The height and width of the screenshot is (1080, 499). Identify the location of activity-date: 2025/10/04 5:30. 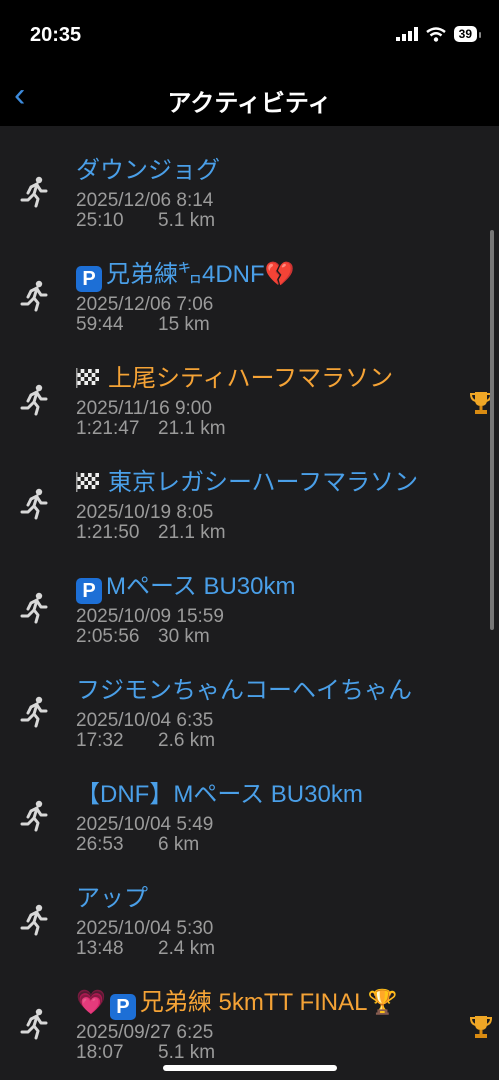
(145, 928).